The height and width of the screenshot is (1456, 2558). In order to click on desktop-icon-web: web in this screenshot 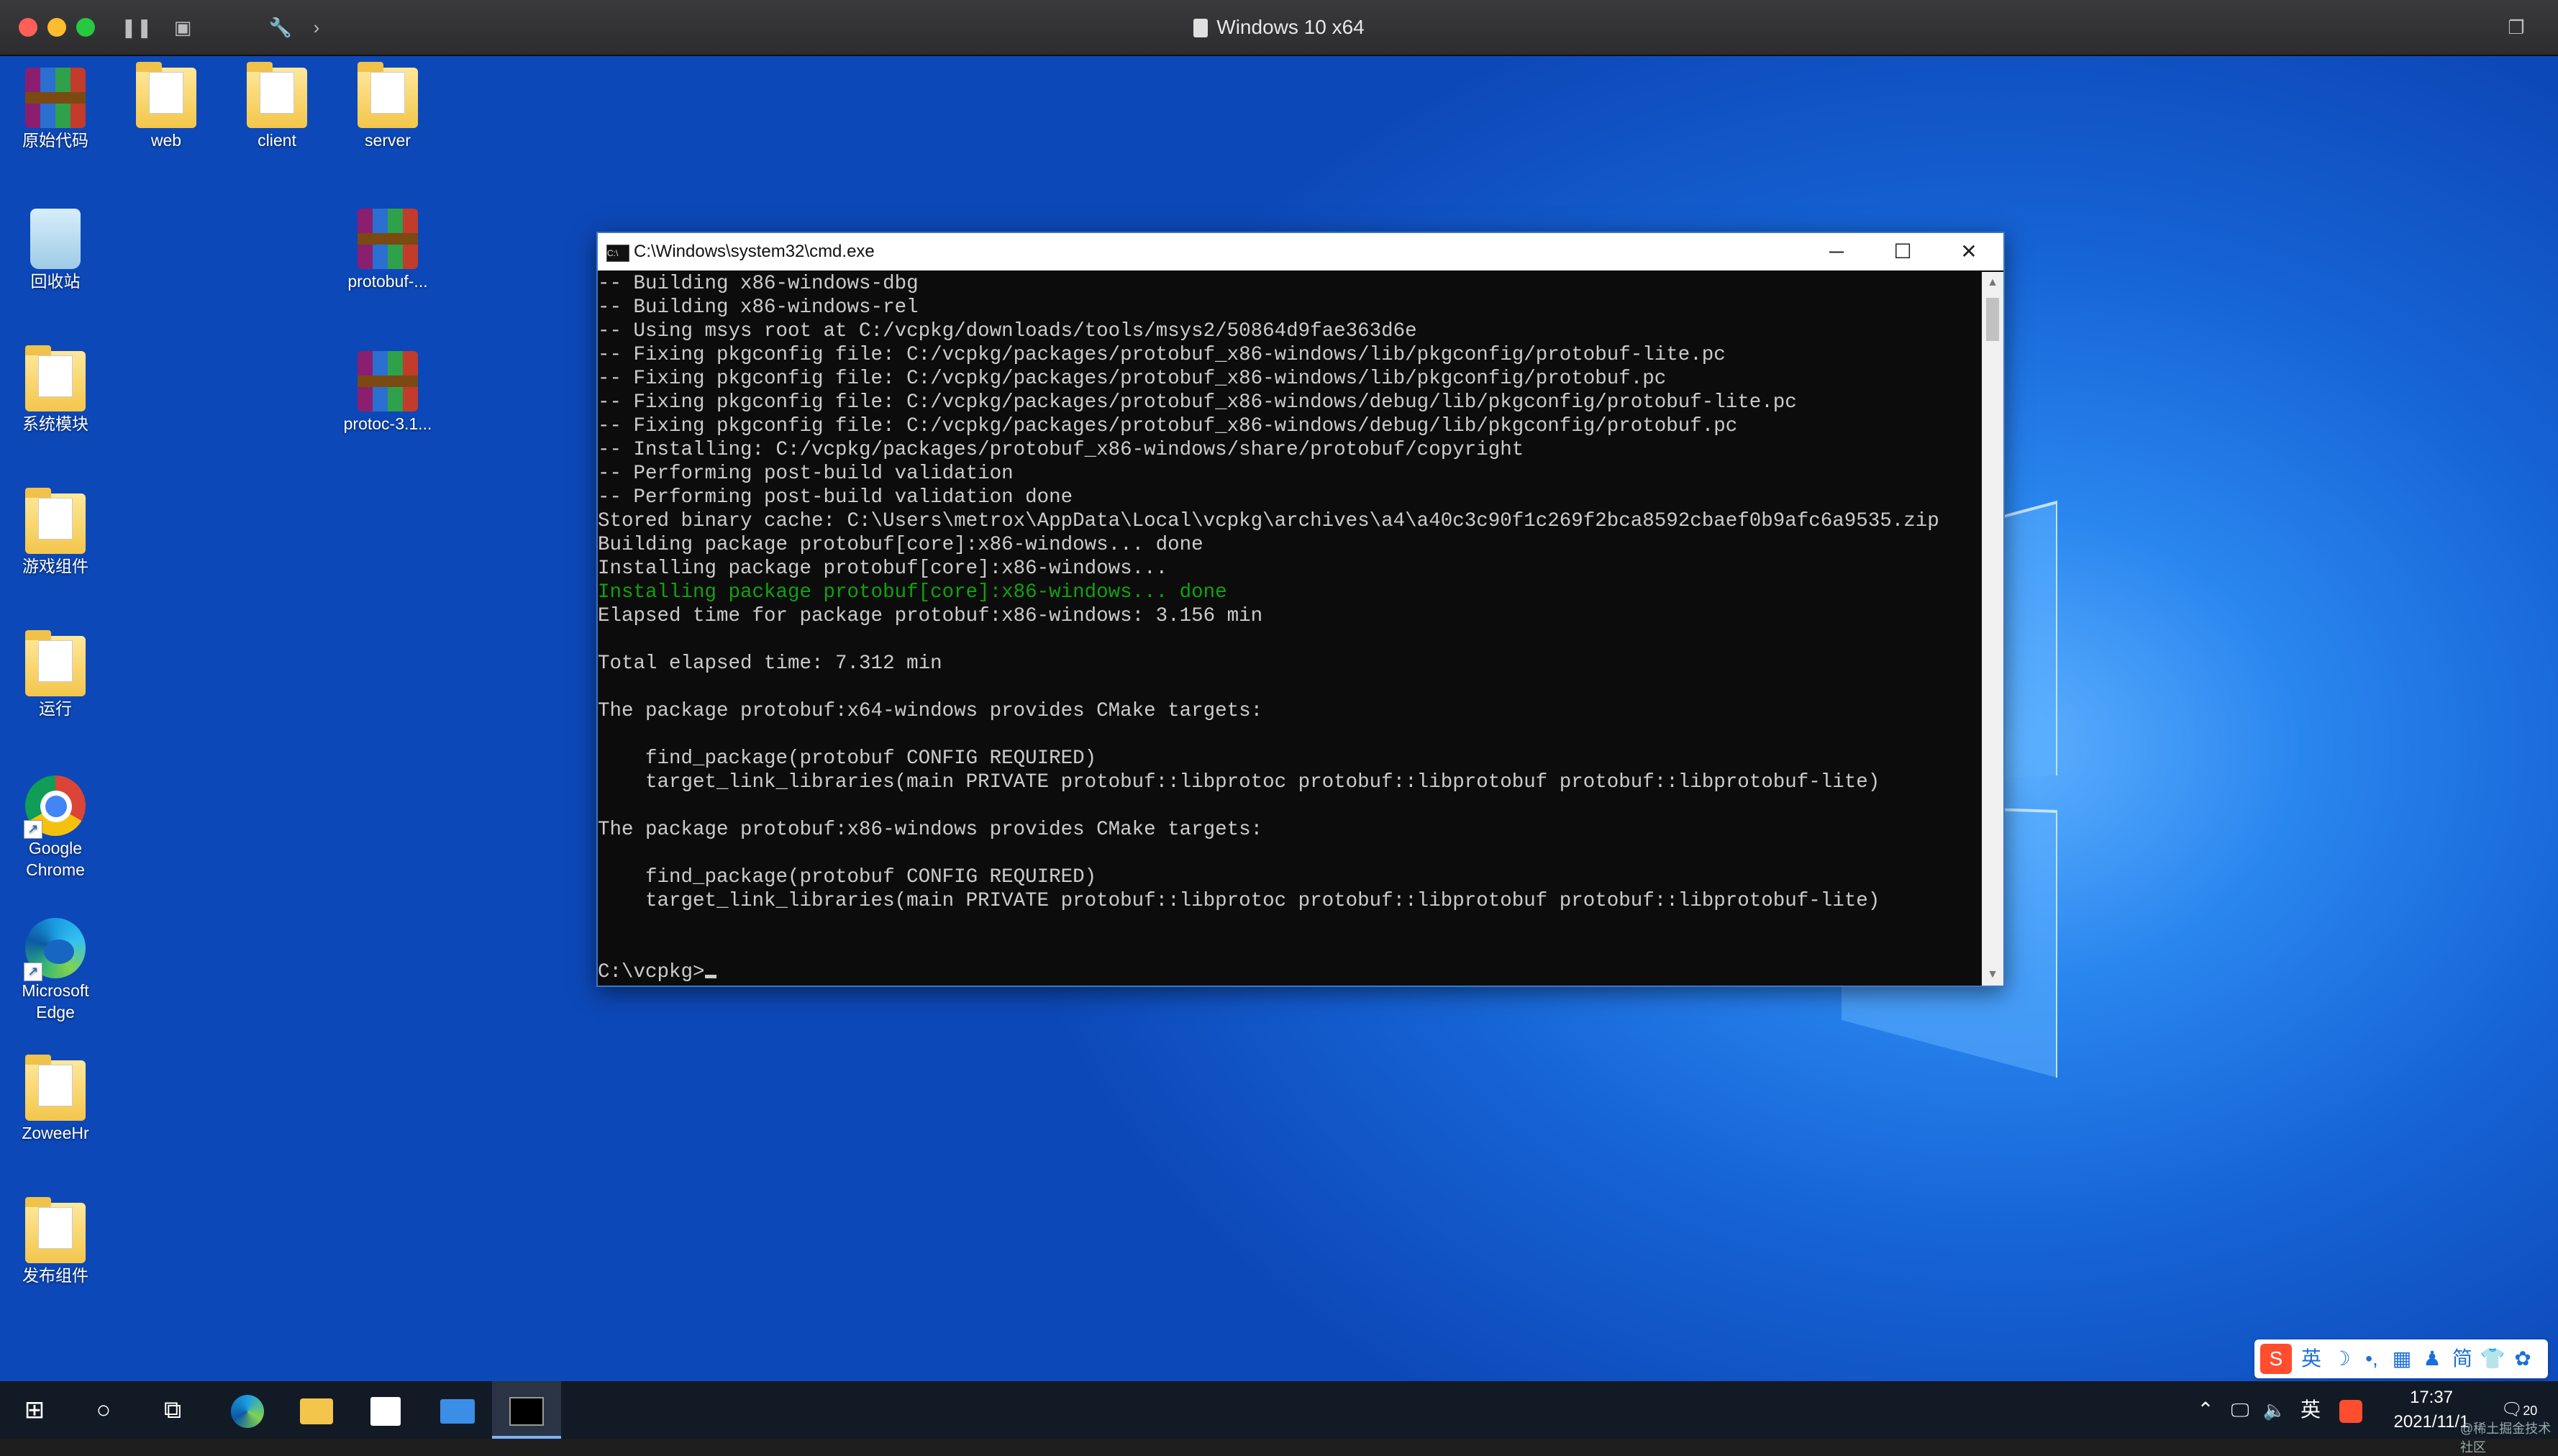, I will do `click(166, 106)`.